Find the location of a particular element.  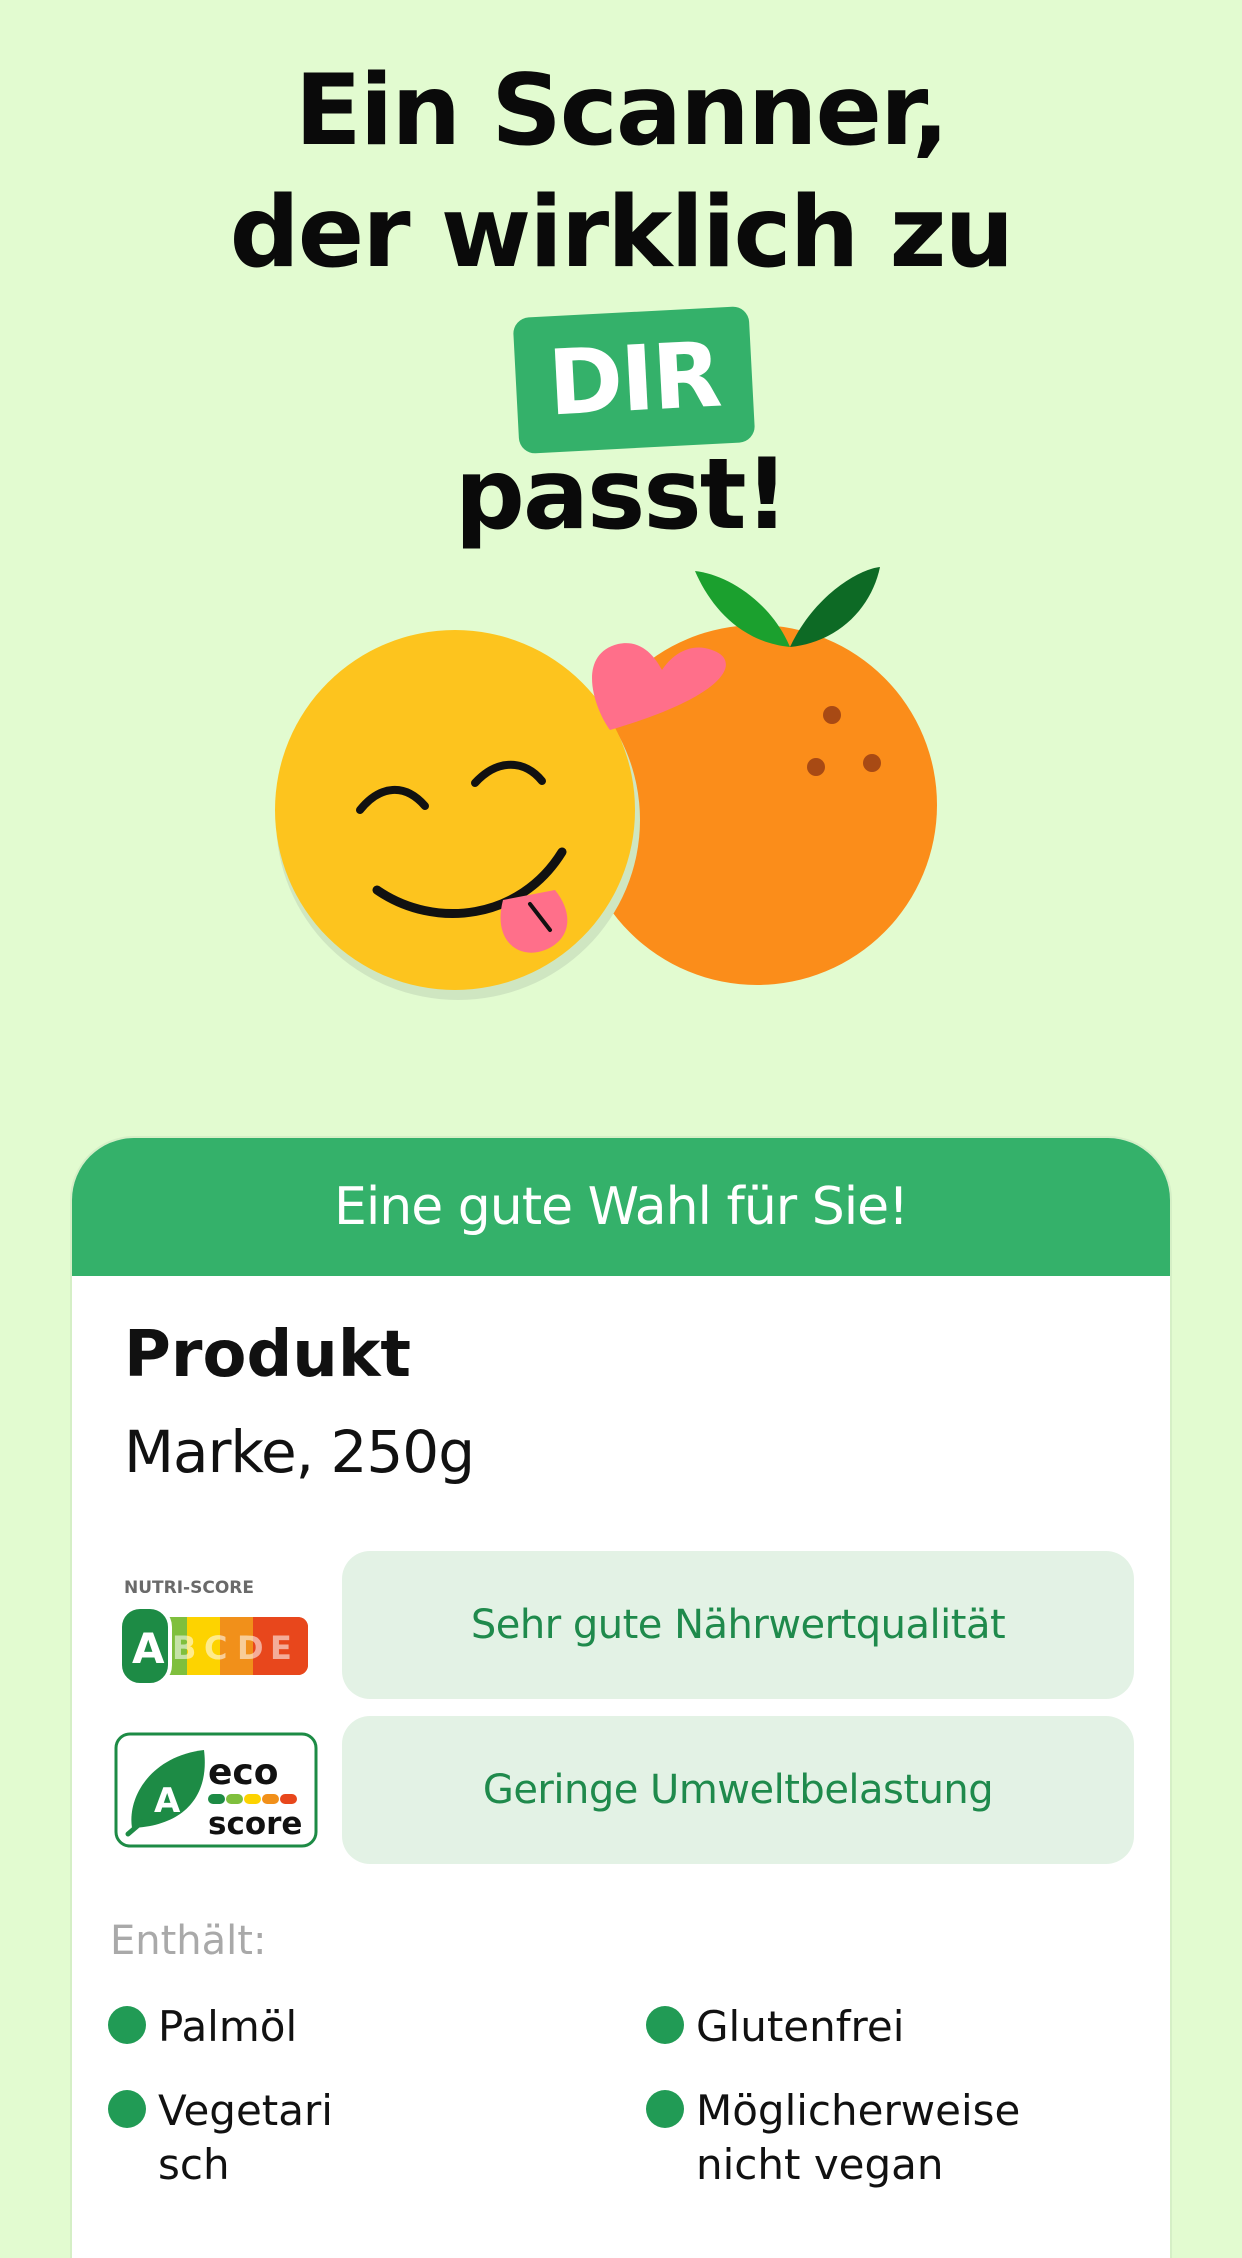

eco-score-description: Geringe Umweltbelastung is located at coordinates (738, 1790).